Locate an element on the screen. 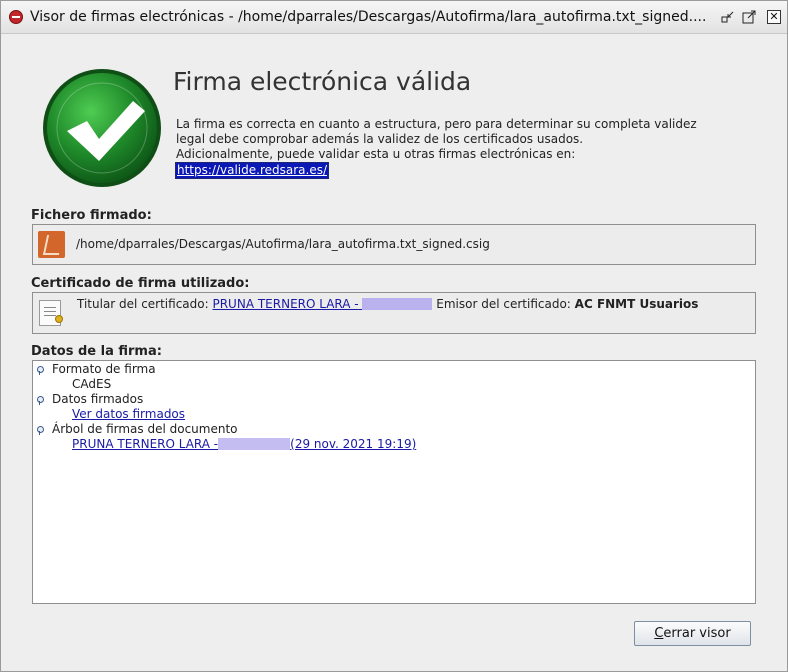  maximize-icon is located at coordinates (749, 17).